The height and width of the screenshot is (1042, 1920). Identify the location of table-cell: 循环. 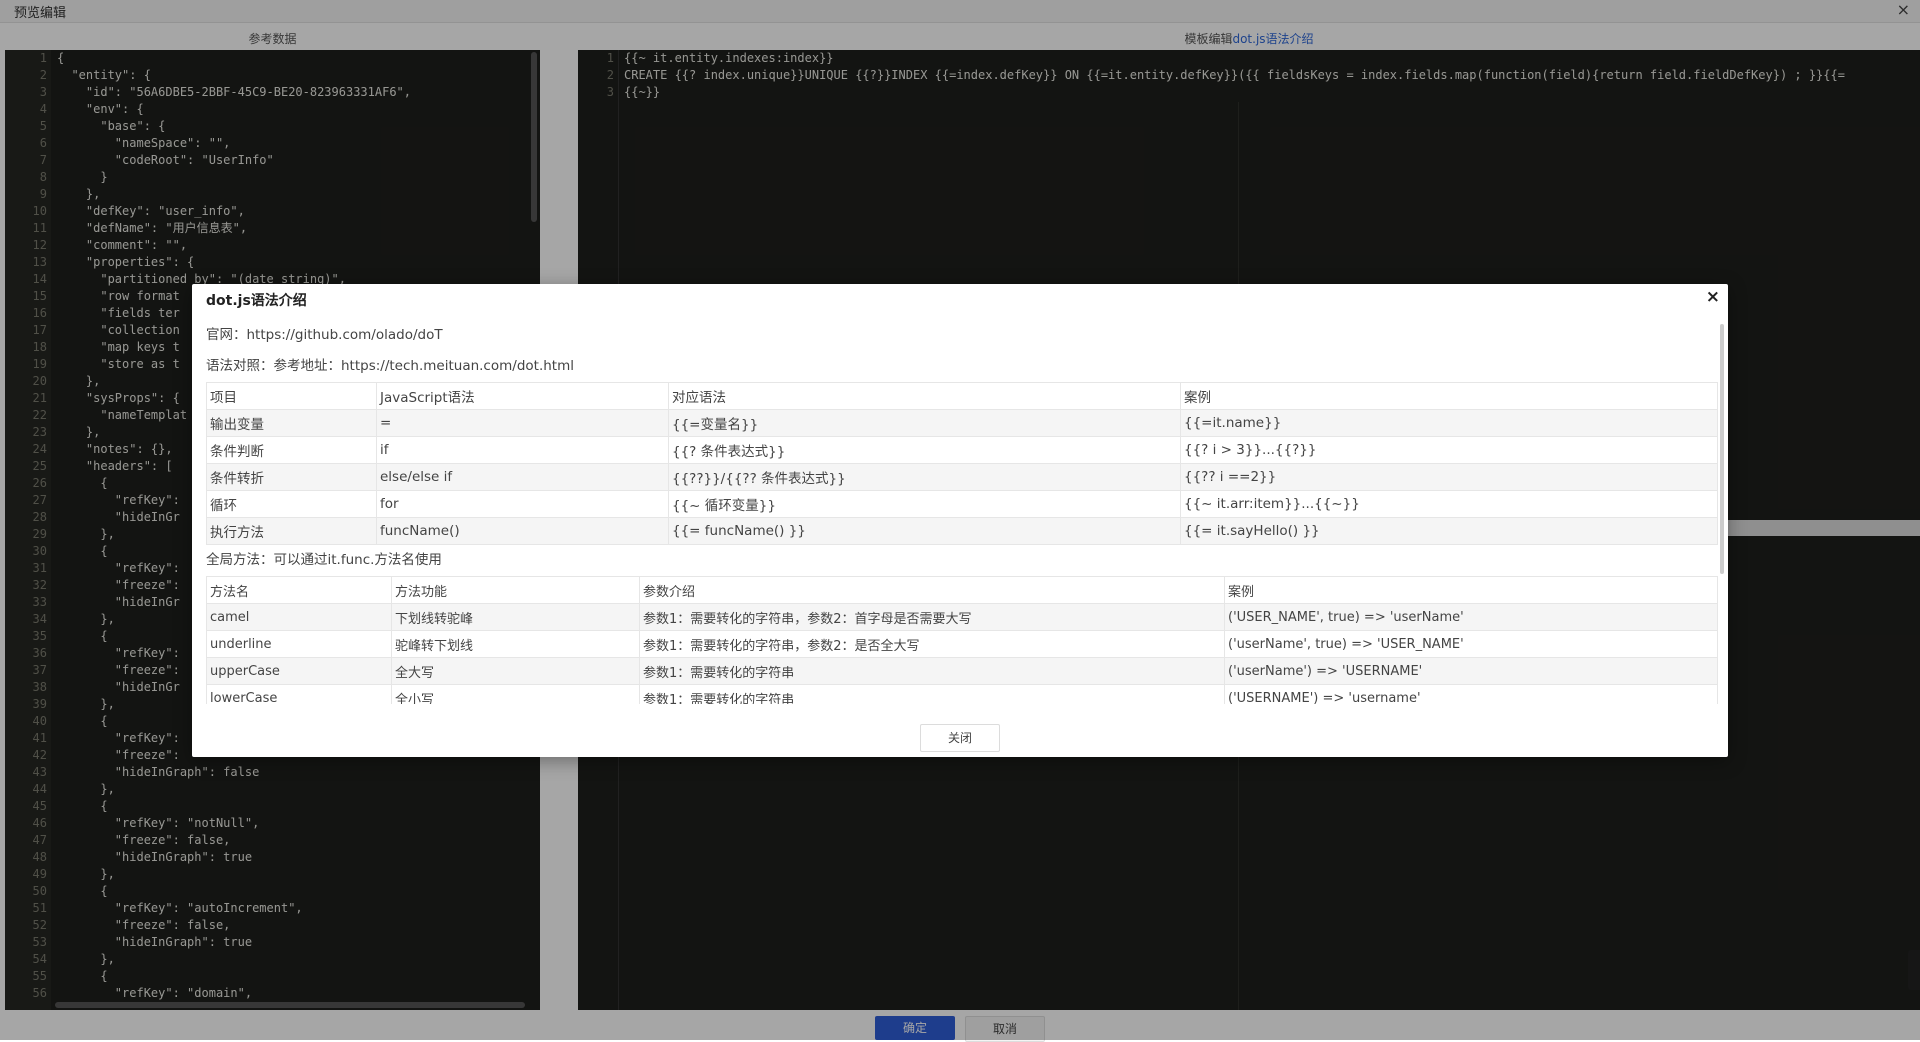
(291, 504).